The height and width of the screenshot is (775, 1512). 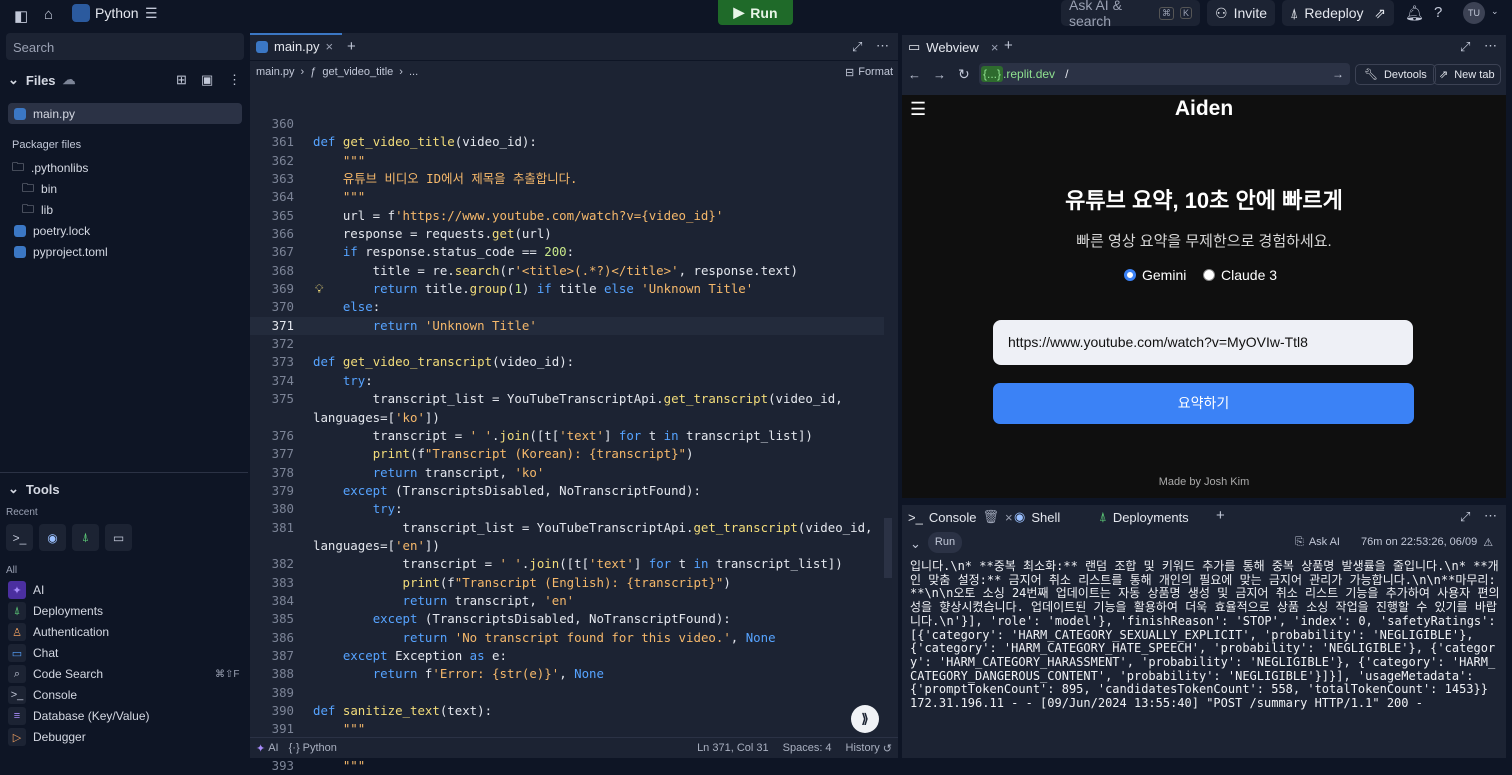 What do you see at coordinates (567, 344) in the screenshot?
I see `code-line: 372` at bounding box center [567, 344].